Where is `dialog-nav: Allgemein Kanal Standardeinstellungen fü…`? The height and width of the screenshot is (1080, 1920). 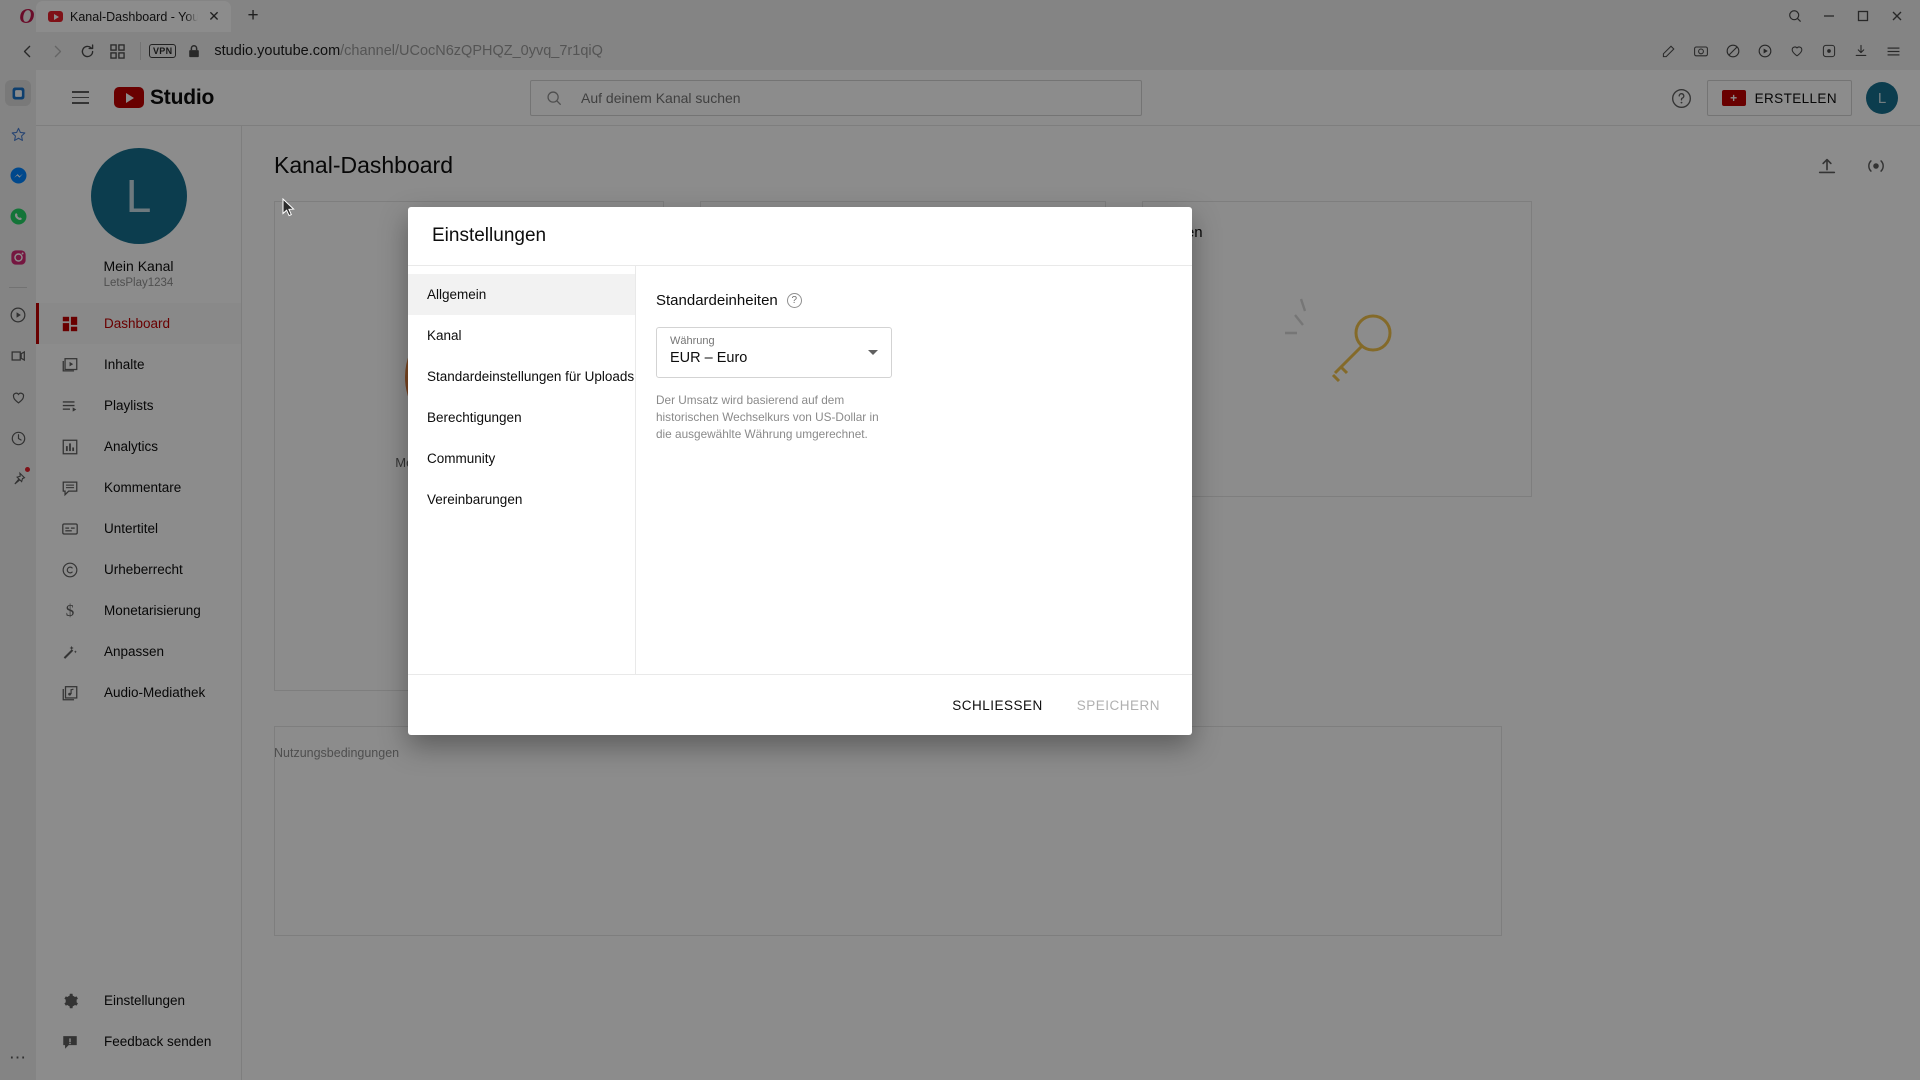 dialog-nav: Allgemein Kanal Standardeinstellungen fü… is located at coordinates (522, 470).